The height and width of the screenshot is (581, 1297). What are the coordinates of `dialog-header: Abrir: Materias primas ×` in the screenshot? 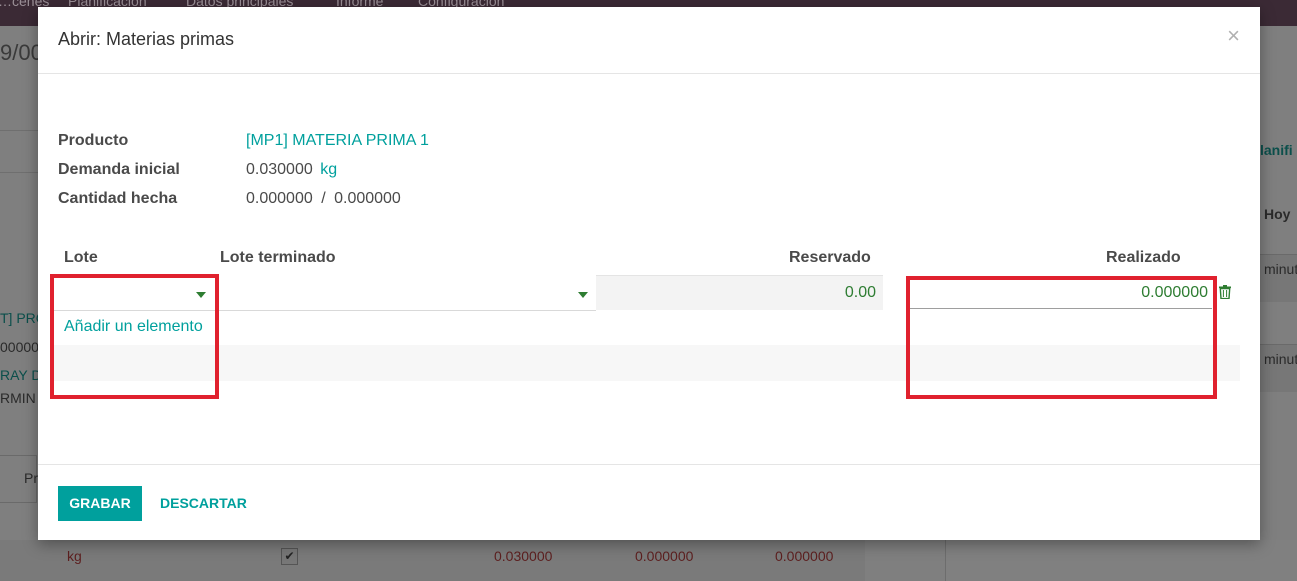 It's located at (649, 40).